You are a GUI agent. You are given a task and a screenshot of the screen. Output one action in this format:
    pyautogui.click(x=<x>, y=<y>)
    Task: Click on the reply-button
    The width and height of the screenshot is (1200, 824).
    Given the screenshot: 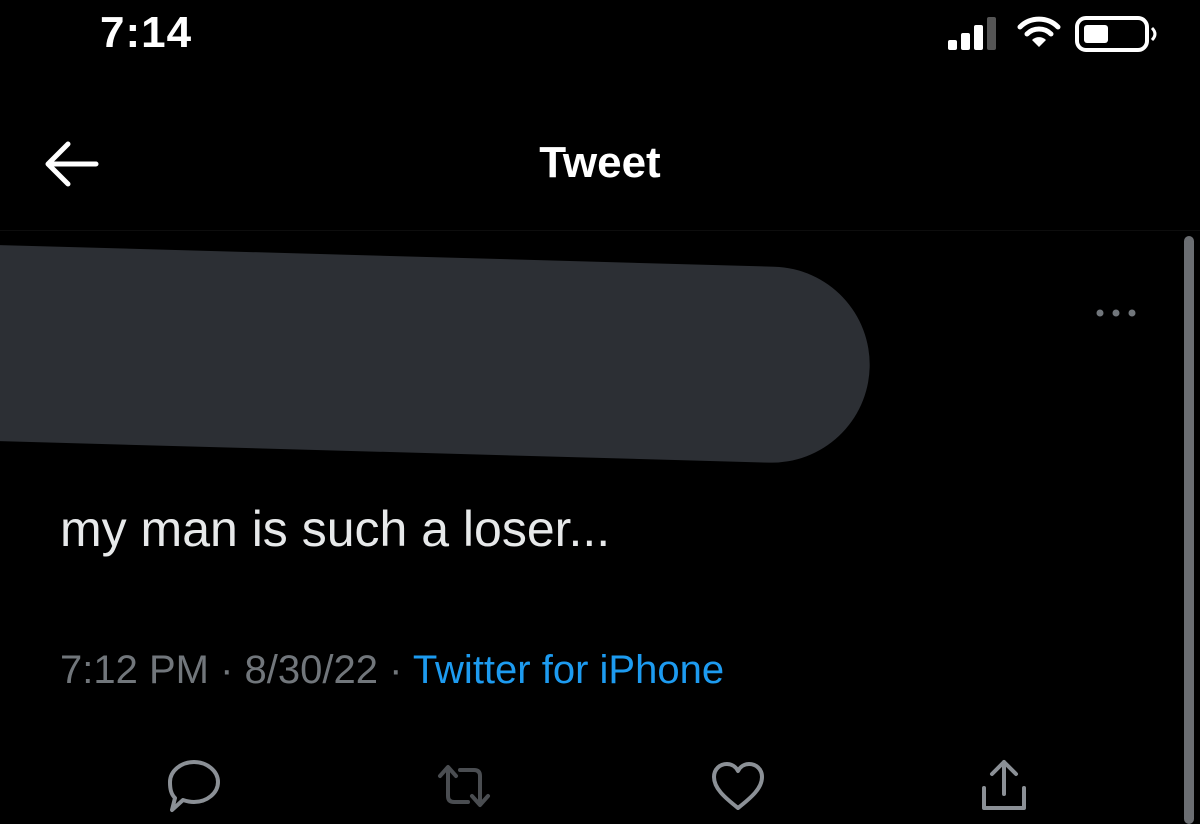 What is the action you would take?
    pyautogui.click(x=194, y=786)
    